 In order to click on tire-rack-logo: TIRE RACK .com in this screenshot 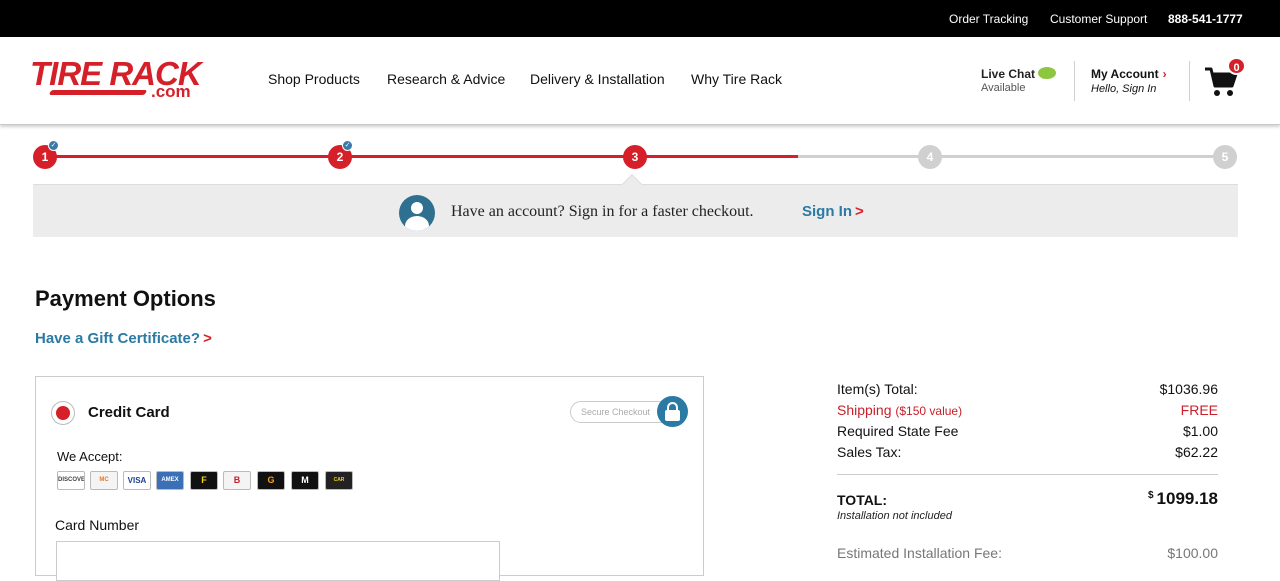, I will do `click(126, 79)`.